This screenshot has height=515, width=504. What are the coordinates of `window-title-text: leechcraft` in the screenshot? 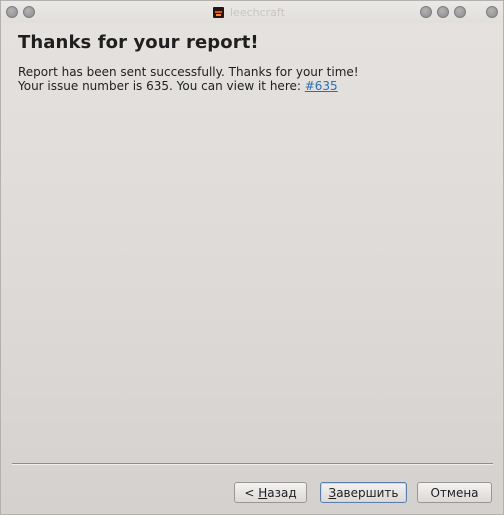 It's located at (257, 12).